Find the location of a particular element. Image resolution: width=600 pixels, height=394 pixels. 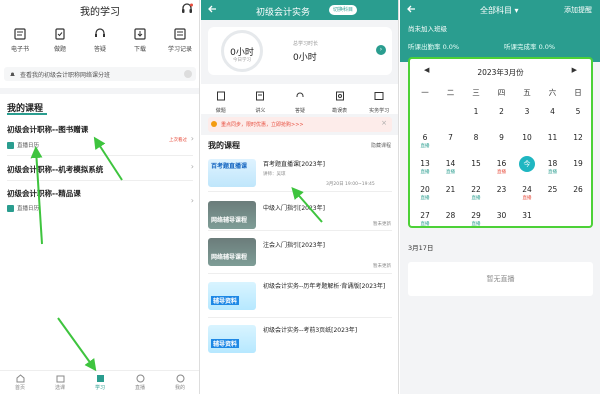

calendar-day: 26 is located at coordinates (578, 189).